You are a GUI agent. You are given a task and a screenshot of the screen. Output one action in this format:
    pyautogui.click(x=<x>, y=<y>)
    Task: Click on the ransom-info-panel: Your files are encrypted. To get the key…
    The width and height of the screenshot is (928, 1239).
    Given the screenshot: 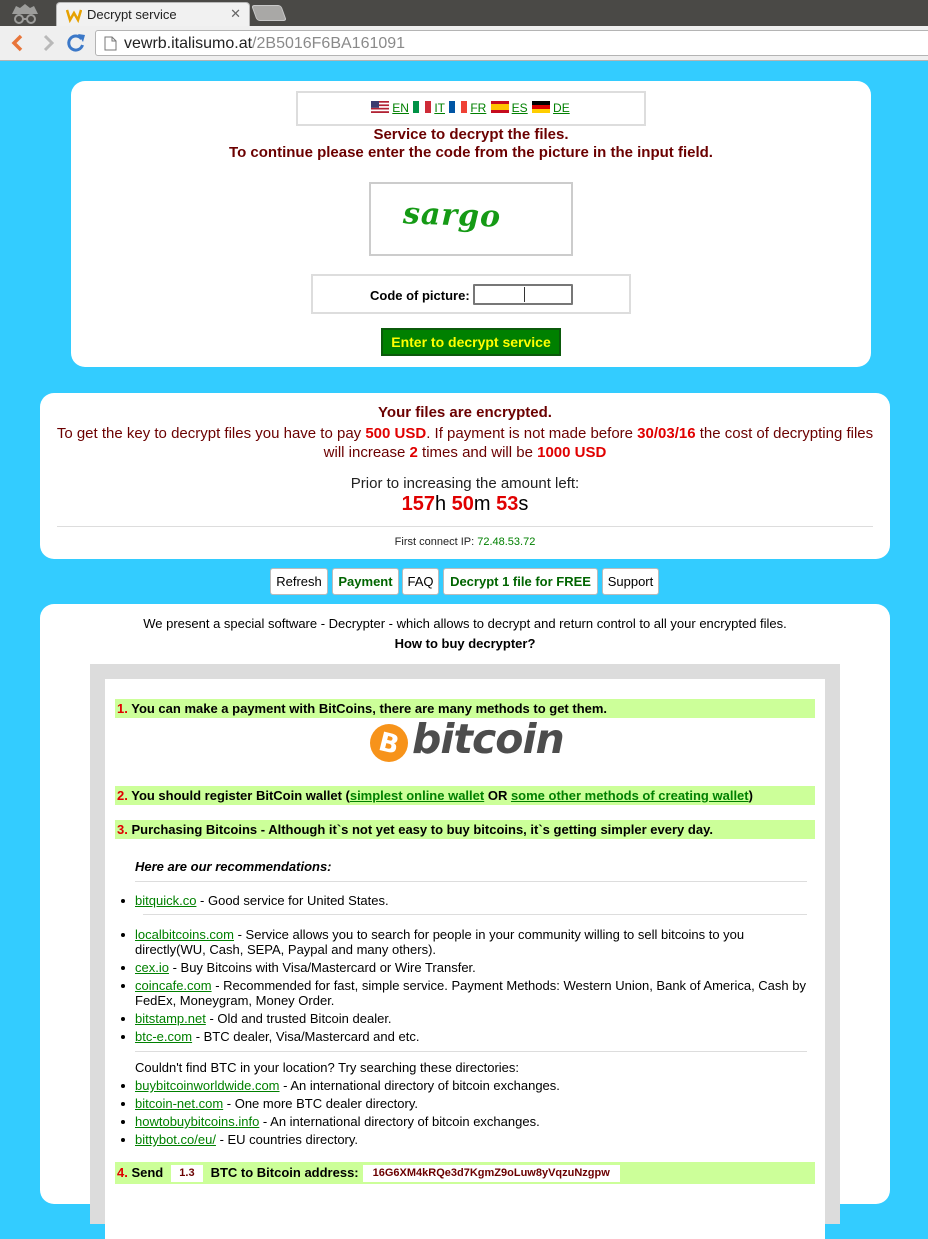 What is the action you would take?
    pyautogui.click(x=465, y=476)
    